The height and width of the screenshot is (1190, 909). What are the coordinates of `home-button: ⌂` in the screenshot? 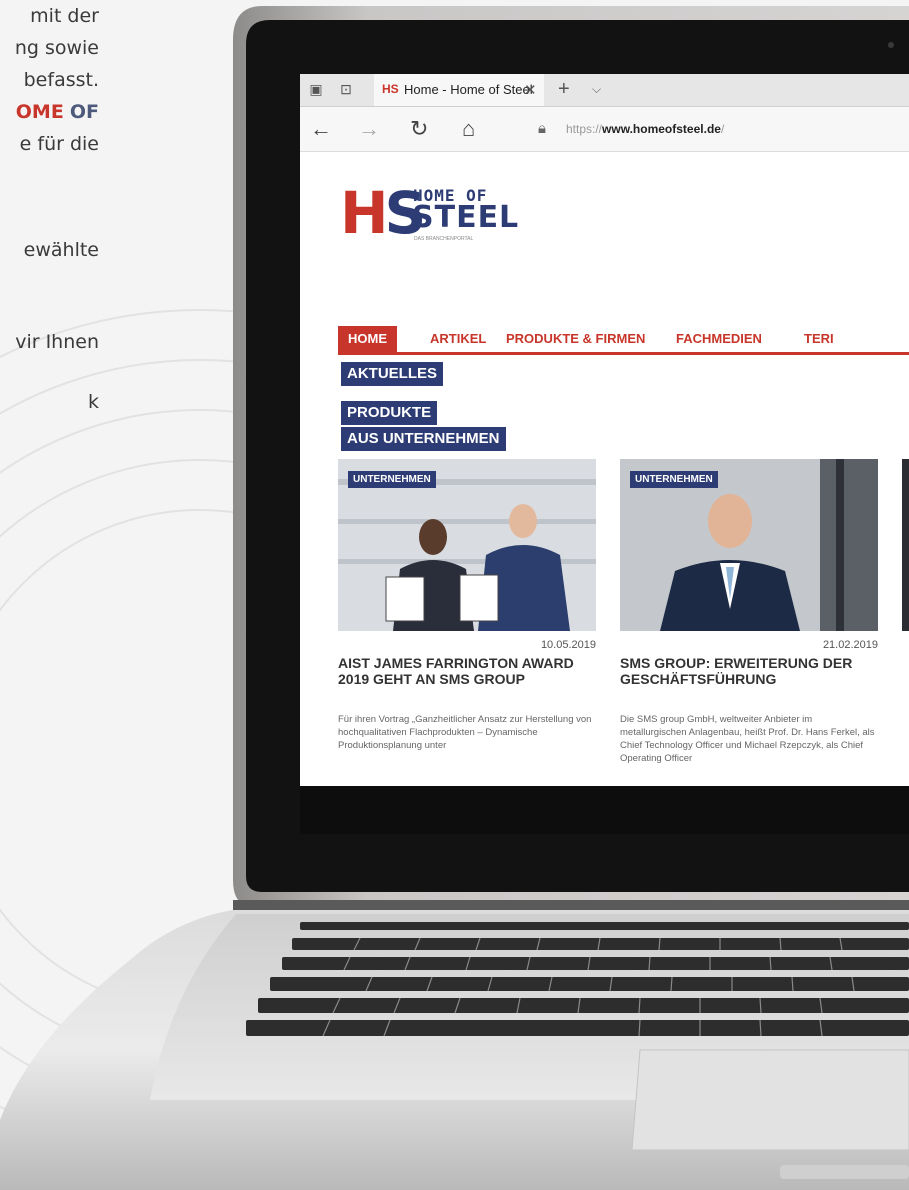 It's located at (468, 129).